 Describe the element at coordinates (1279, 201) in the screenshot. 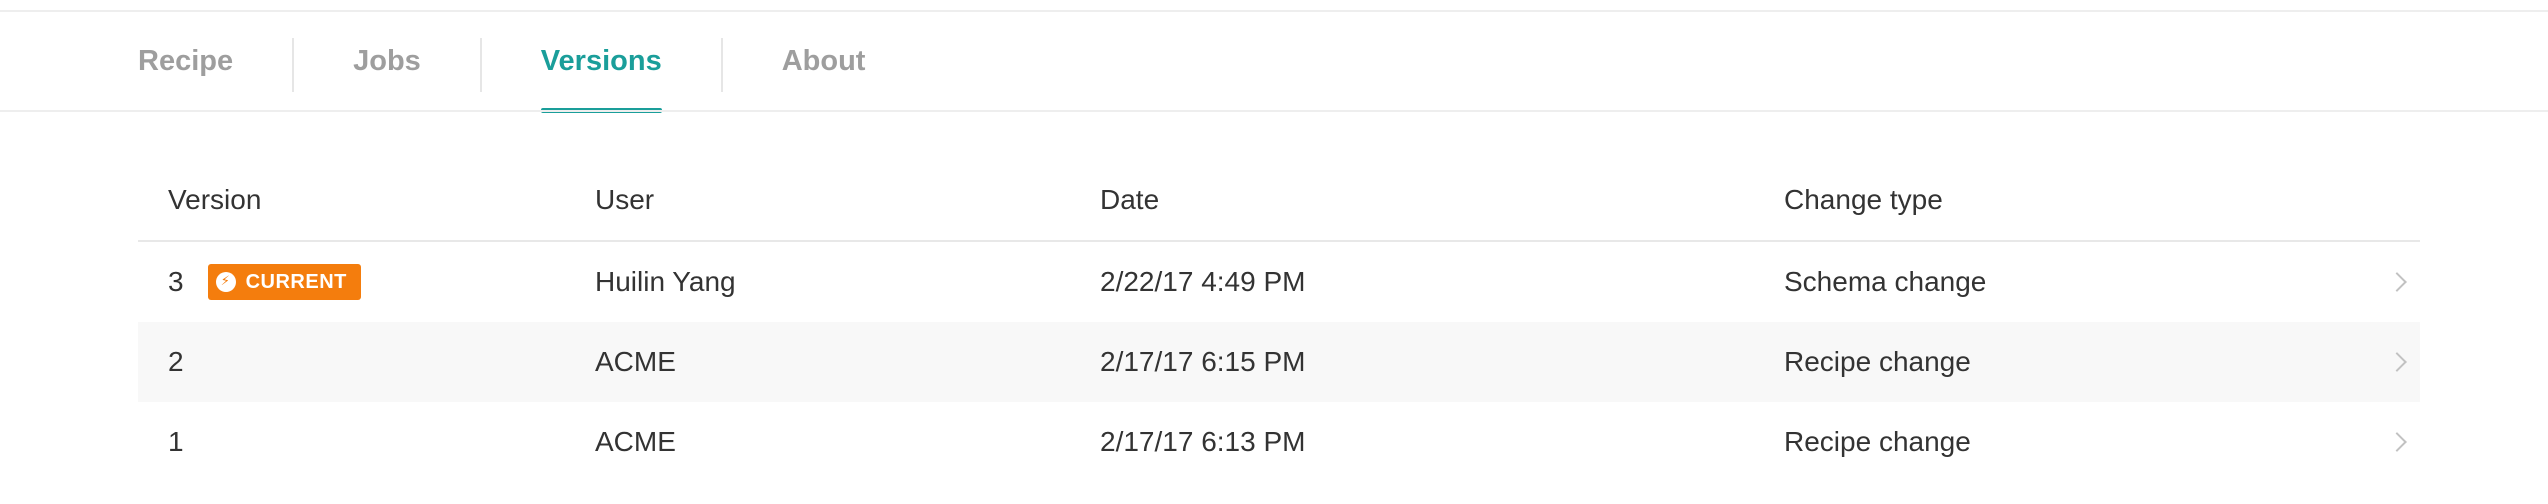

I see `table-header: Version User Date Change type` at that location.